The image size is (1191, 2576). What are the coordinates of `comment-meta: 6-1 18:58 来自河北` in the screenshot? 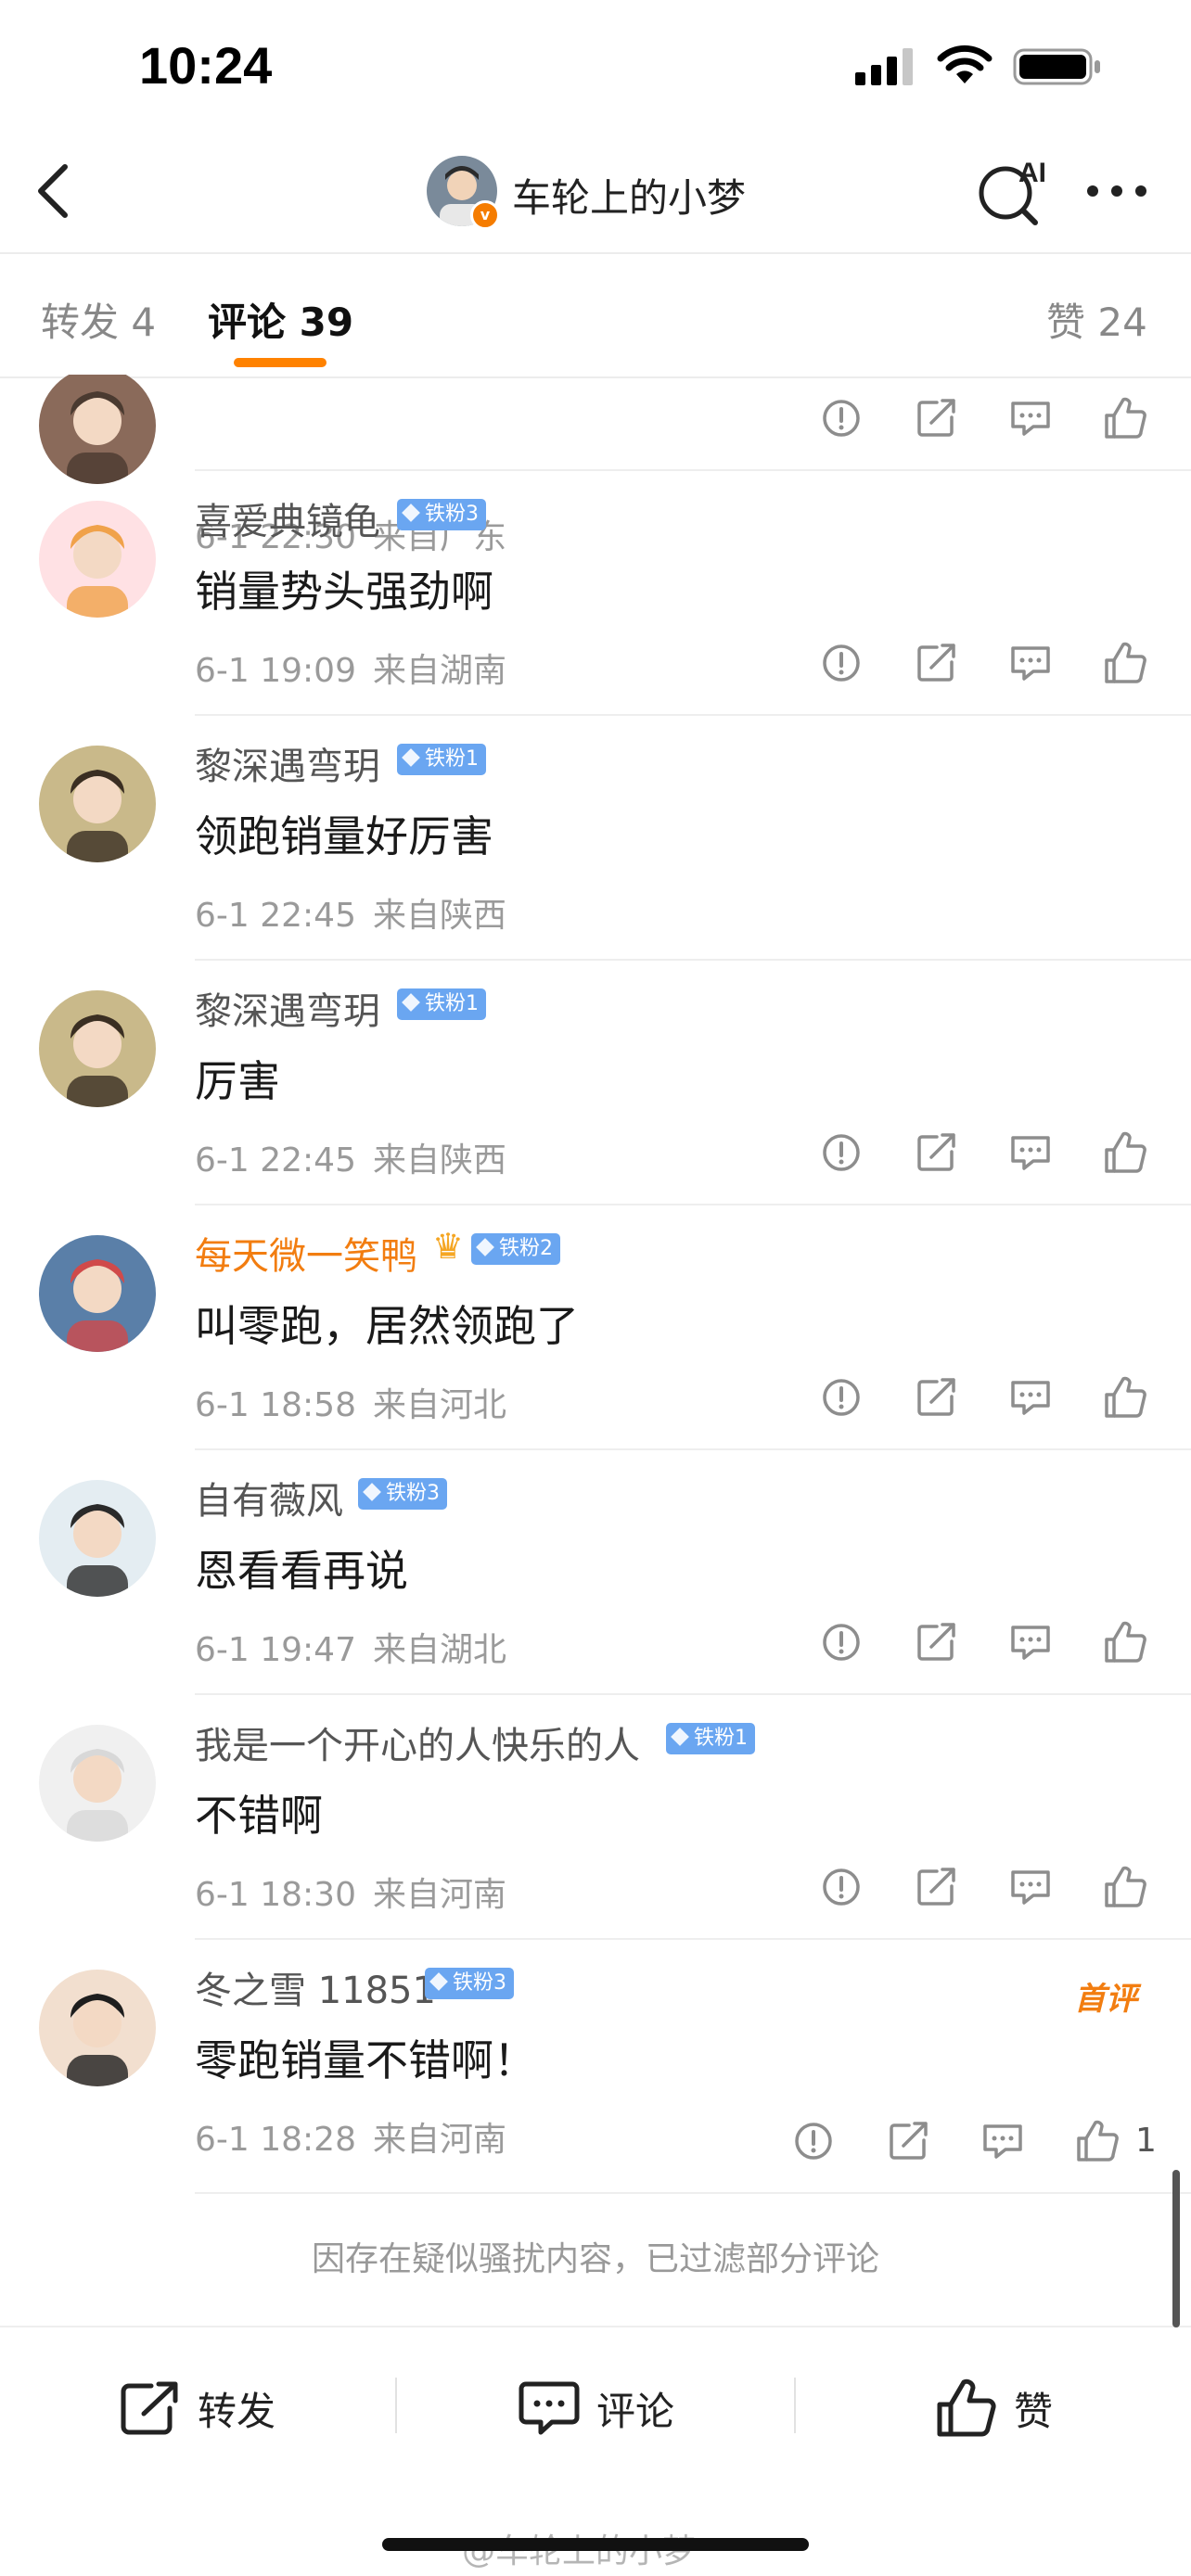 It's located at (350, 1402).